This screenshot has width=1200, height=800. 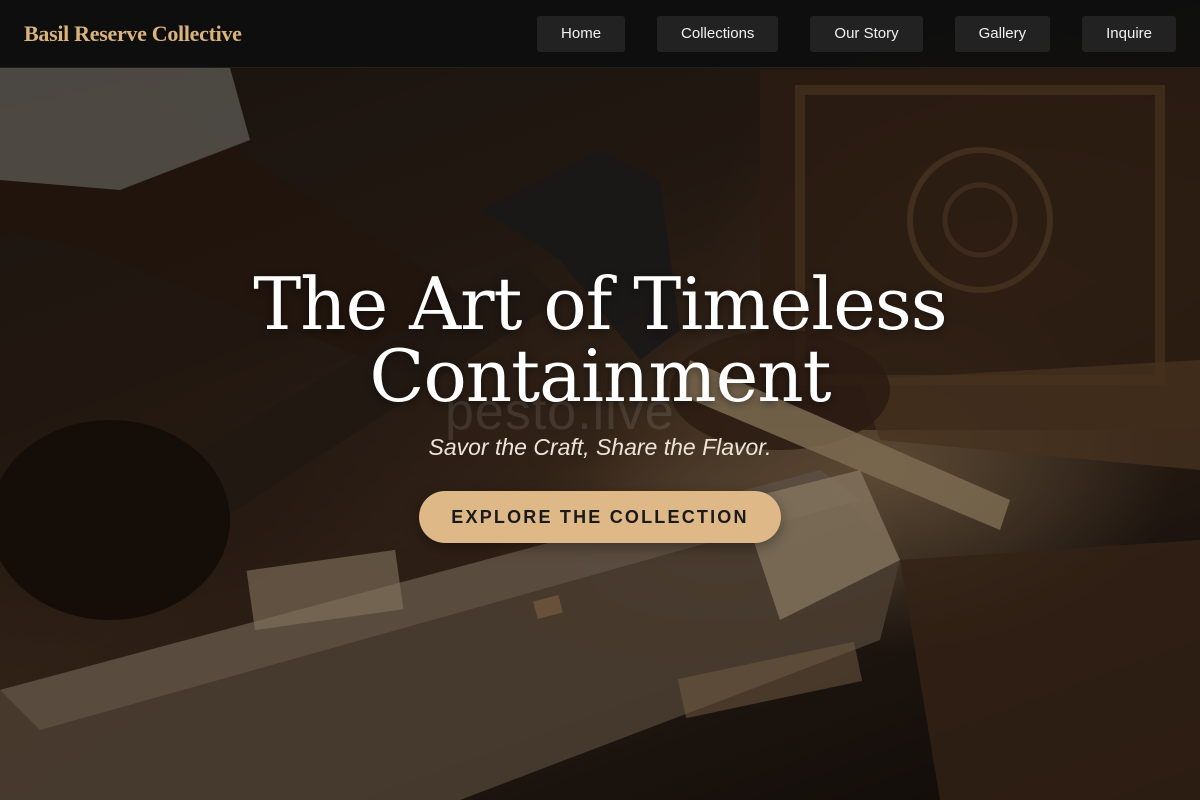 What do you see at coordinates (718, 33) in the screenshot?
I see `nav-collections-button: Collections` at bounding box center [718, 33].